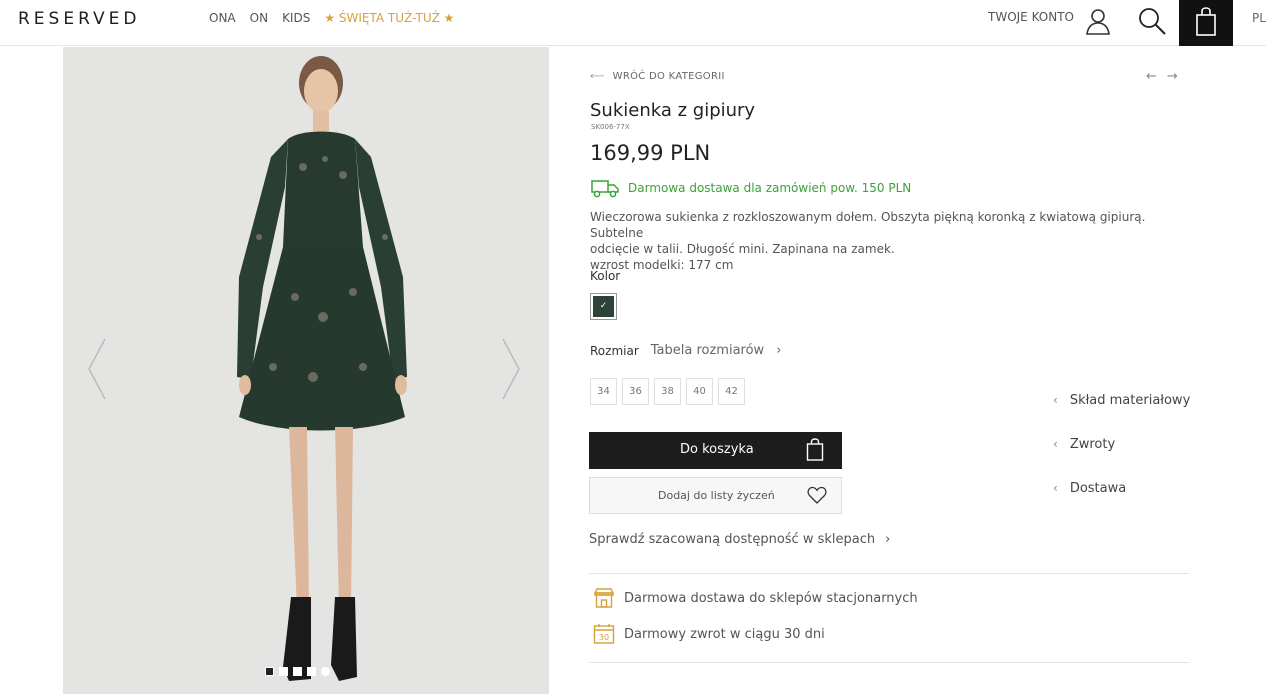  I want to click on size-options: 34 36 38 40 42, so click(667, 391).